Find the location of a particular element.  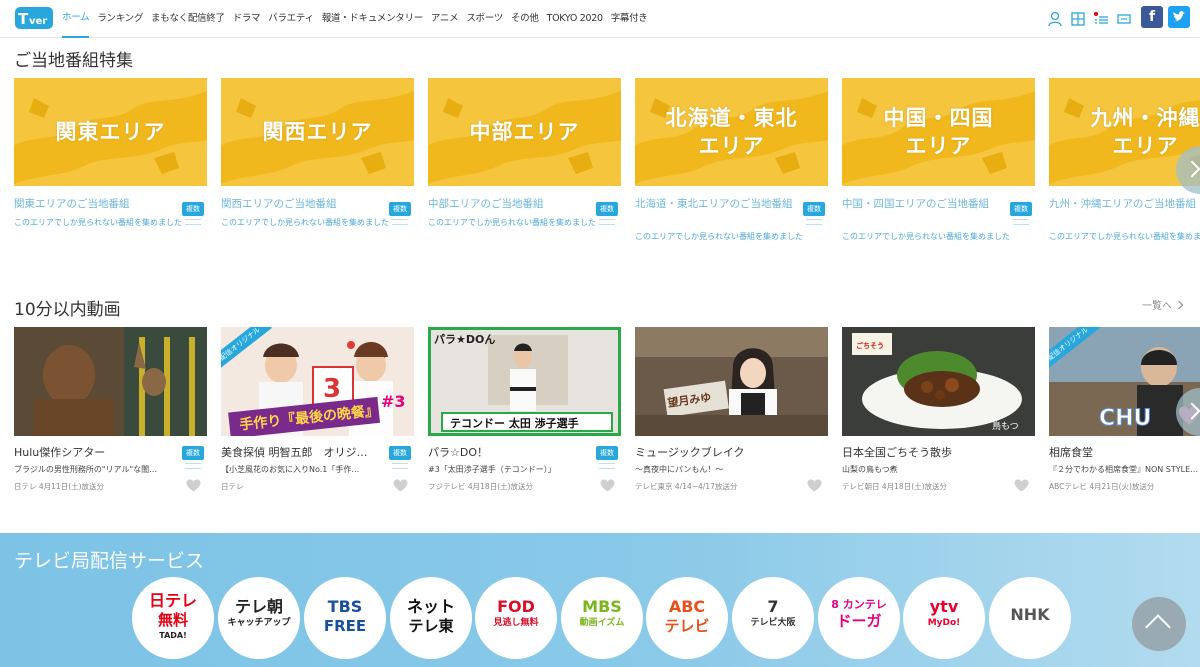

area-thumbnail: 中部エリア is located at coordinates (524, 132).